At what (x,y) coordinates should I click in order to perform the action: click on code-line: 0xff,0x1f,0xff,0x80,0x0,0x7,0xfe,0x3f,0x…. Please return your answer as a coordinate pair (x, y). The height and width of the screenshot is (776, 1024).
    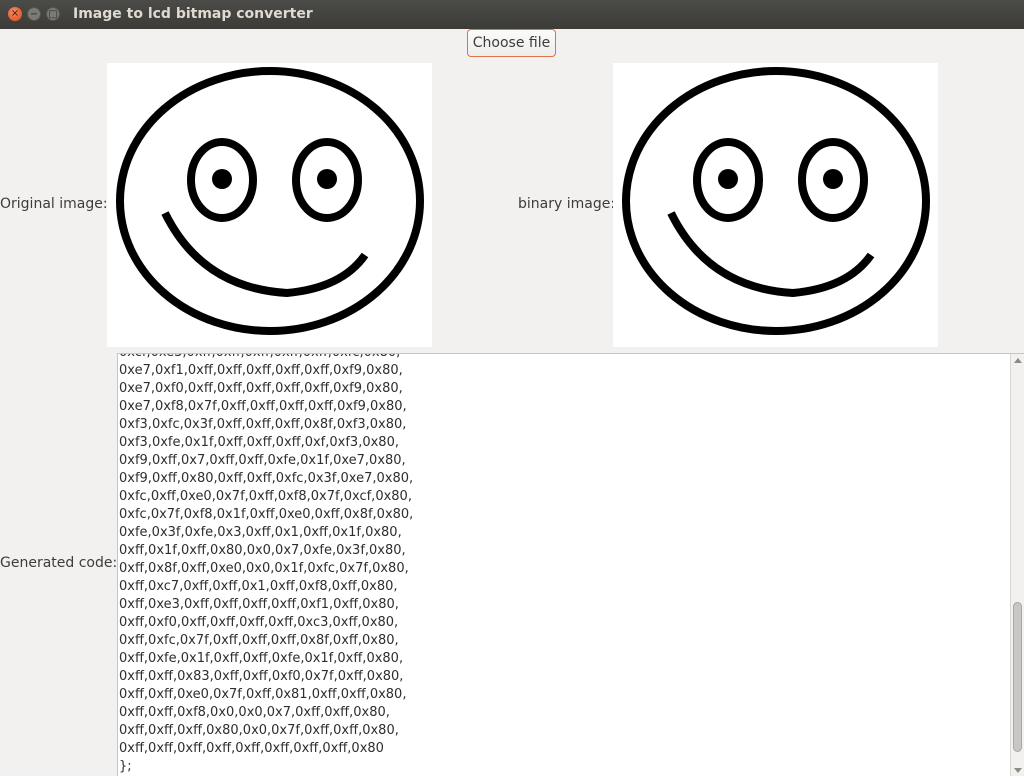
    Looking at the image, I should click on (262, 550).